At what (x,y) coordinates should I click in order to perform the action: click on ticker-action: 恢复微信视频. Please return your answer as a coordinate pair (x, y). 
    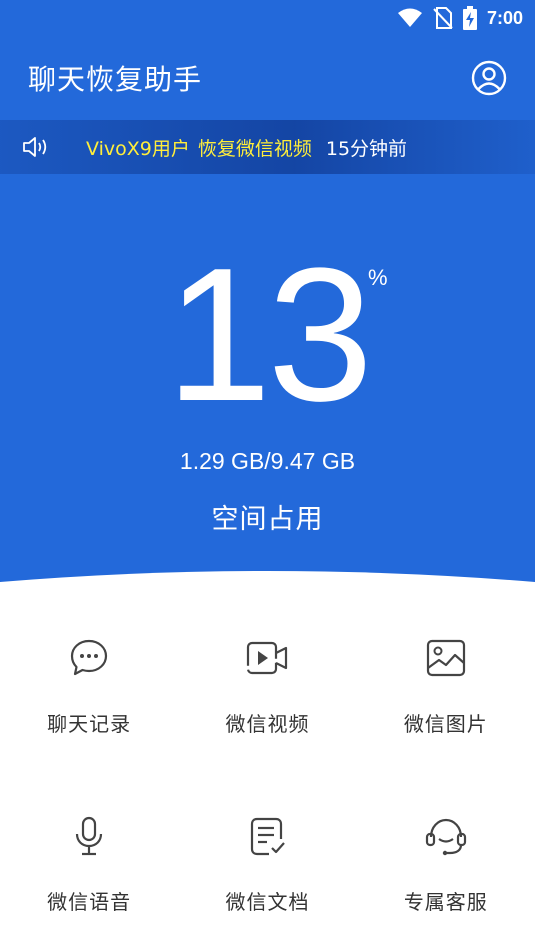
    Looking at the image, I should click on (254, 148).